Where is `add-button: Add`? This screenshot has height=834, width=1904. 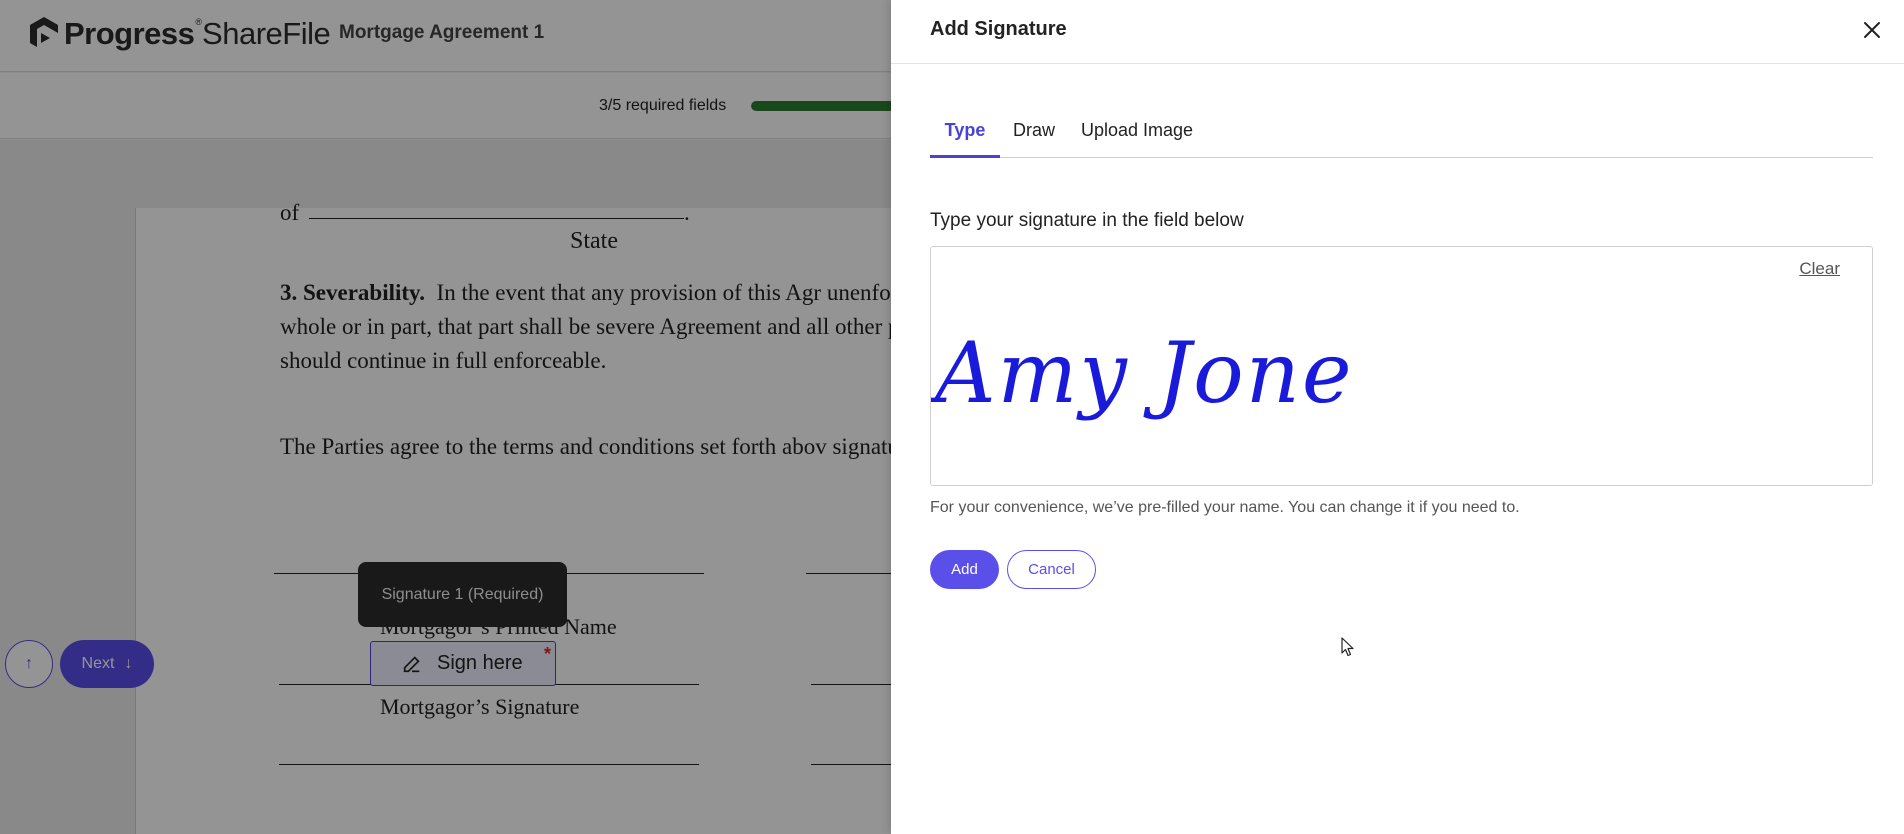 add-button: Add is located at coordinates (964, 569).